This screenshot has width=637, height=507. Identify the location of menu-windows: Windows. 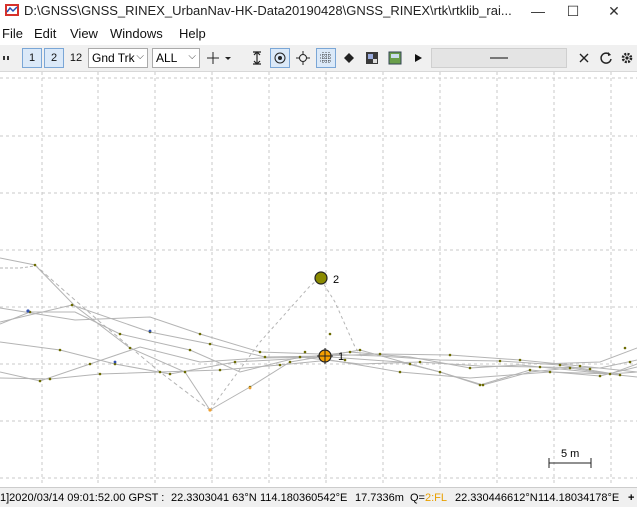
(136, 33).